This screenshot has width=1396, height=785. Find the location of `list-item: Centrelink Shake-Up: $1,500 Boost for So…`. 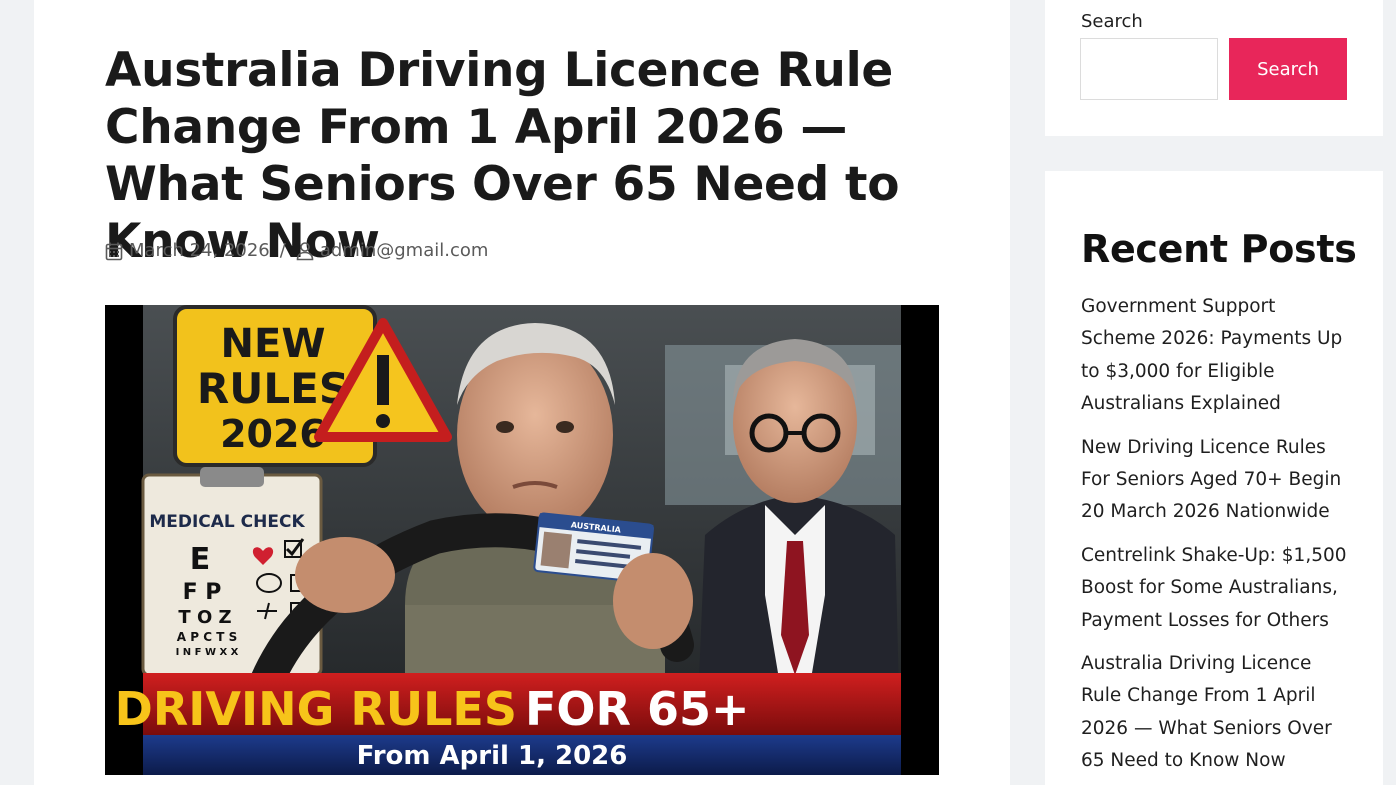

list-item: Centrelink Shake-Up: $1,500 Boost for So… is located at coordinates (1216, 588).